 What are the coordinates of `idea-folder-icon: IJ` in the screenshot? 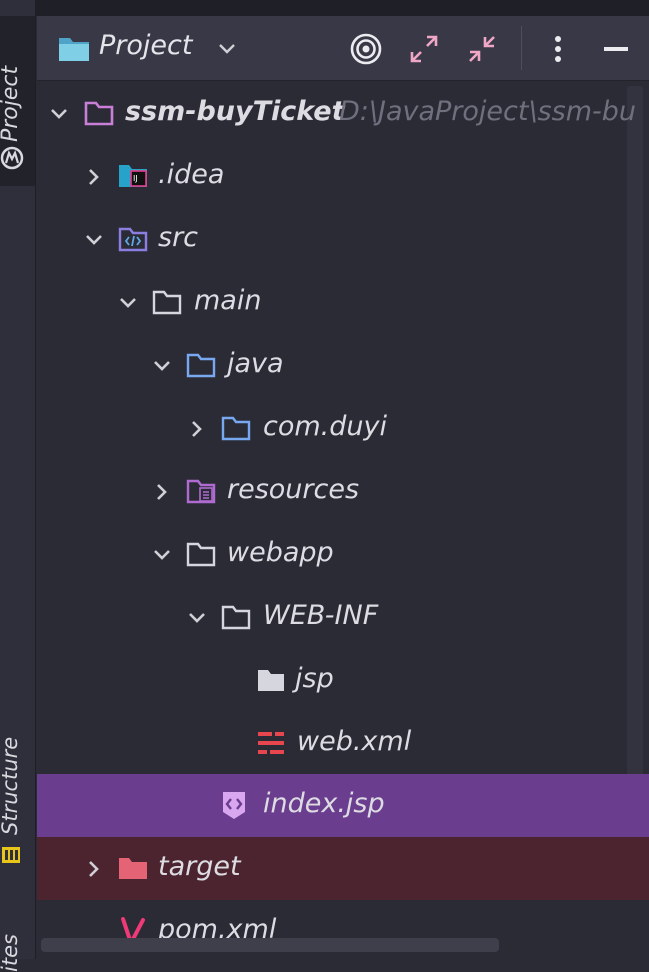 It's located at (133, 176).